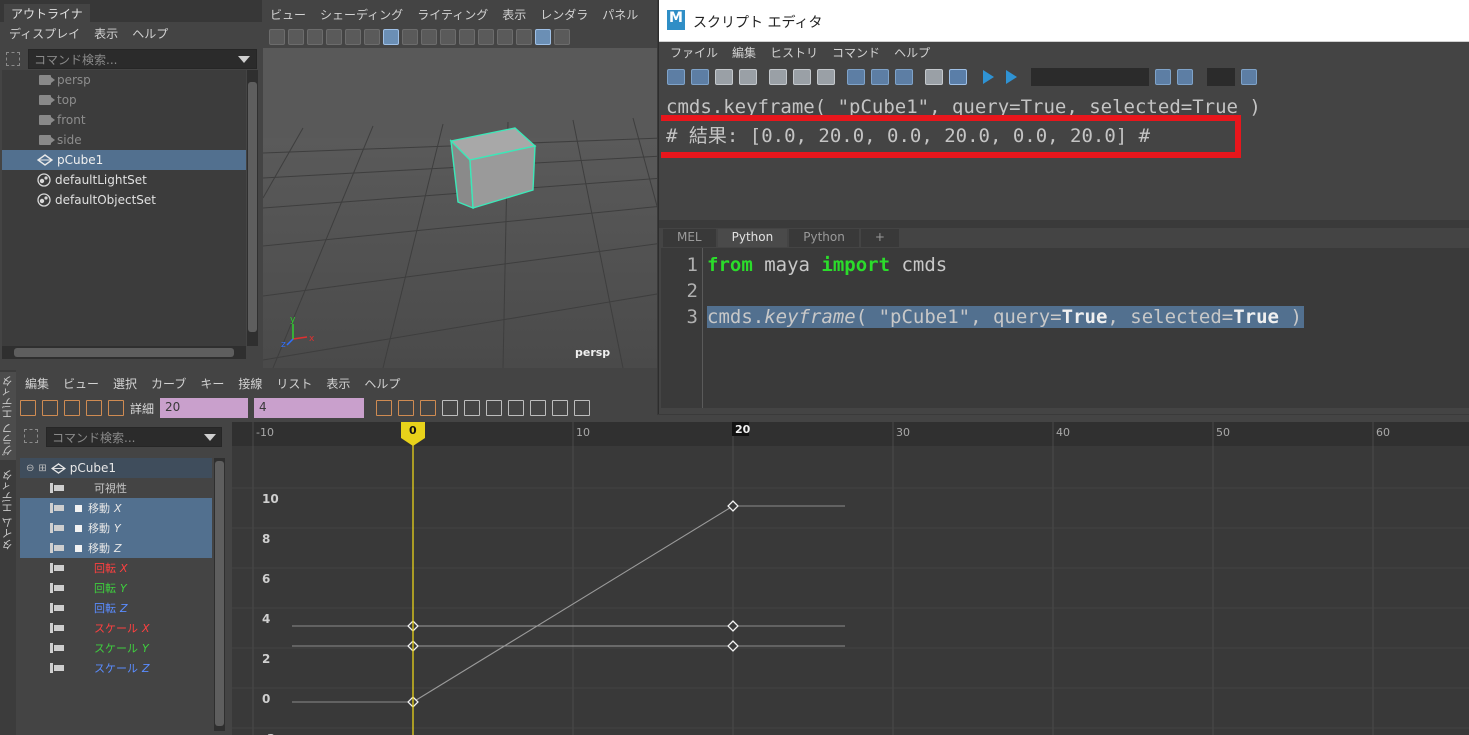 The width and height of the screenshot is (1469, 735). What do you see at coordinates (486, 37) in the screenshot?
I see `safe-action-icon` at bounding box center [486, 37].